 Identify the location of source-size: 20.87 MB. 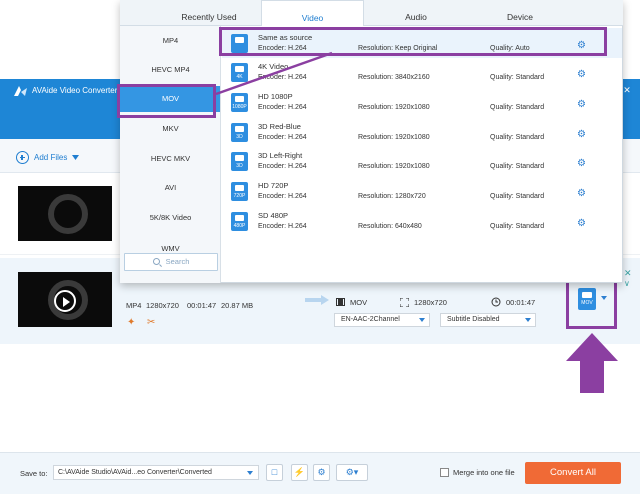
(237, 305).